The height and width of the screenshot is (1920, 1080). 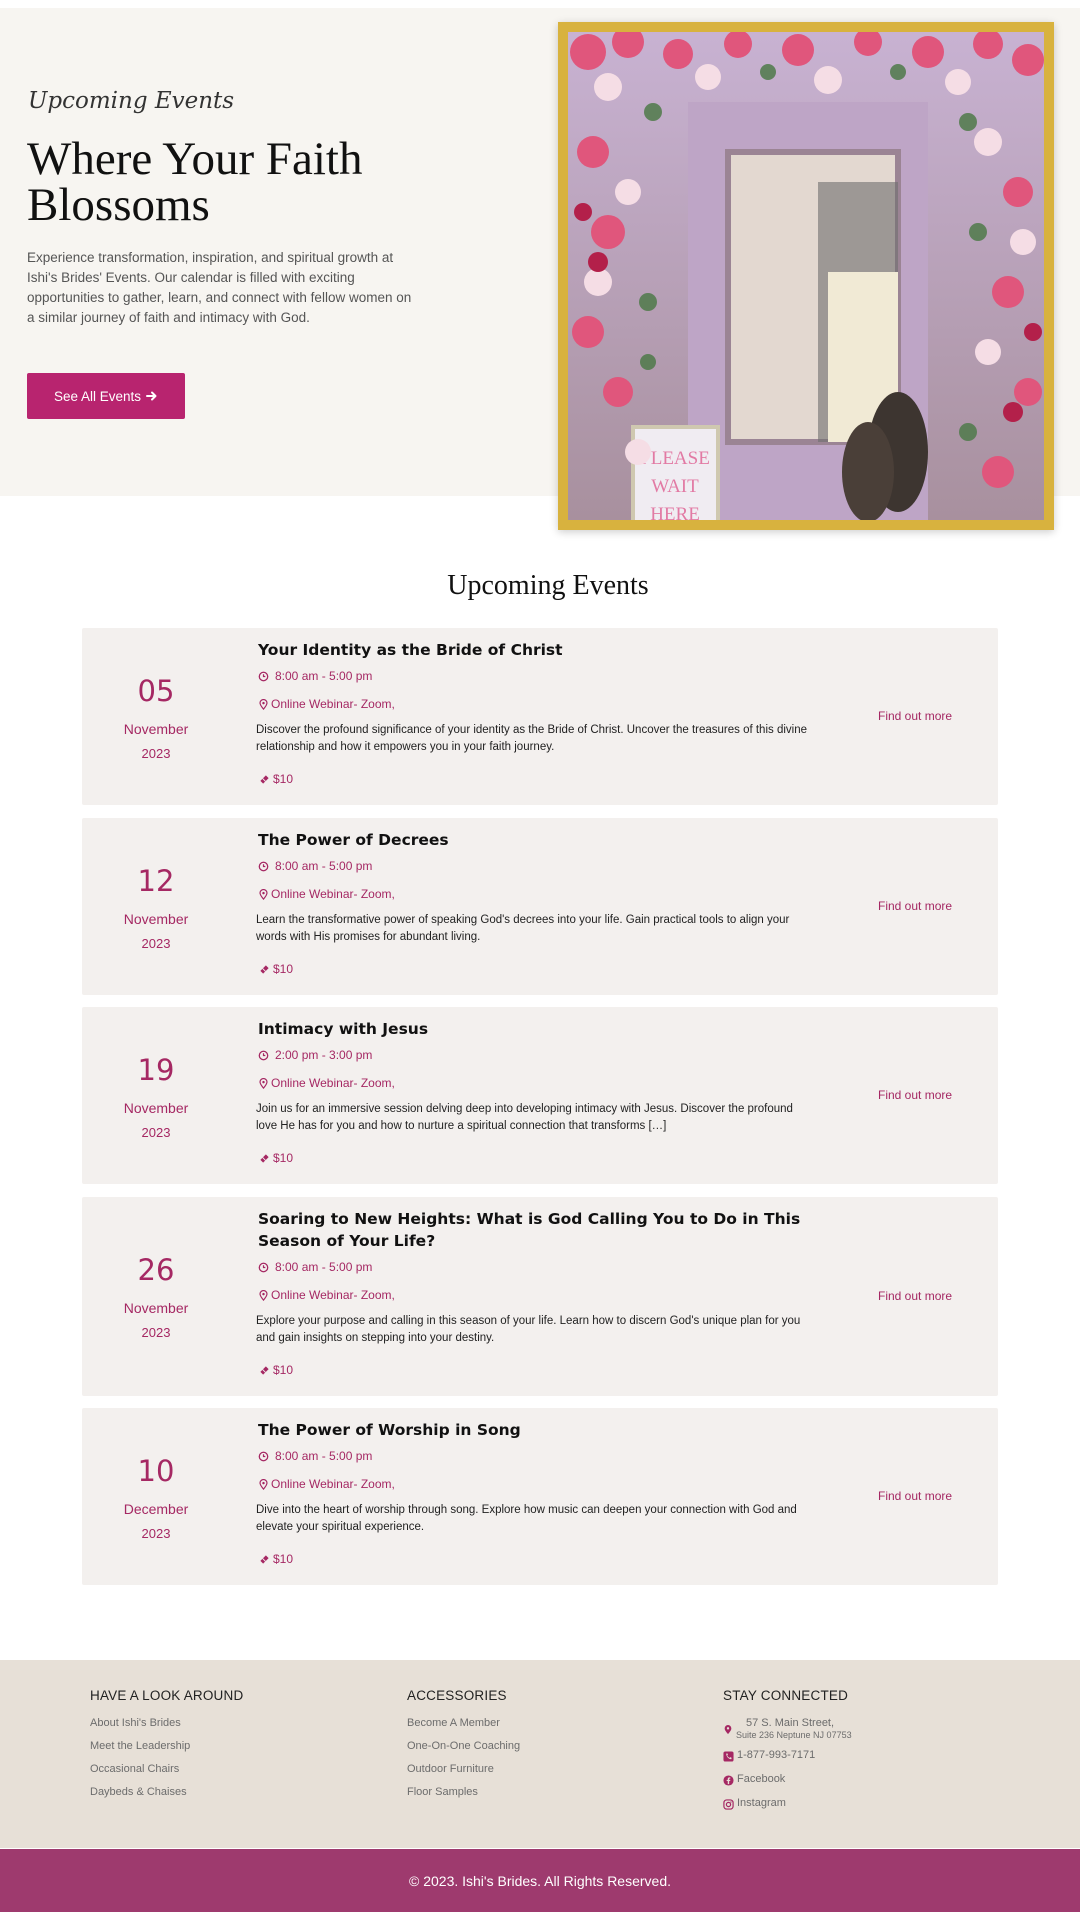 What do you see at coordinates (787, 1805) in the screenshot?
I see `footer-instagram-link: Instagram` at bounding box center [787, 1805].